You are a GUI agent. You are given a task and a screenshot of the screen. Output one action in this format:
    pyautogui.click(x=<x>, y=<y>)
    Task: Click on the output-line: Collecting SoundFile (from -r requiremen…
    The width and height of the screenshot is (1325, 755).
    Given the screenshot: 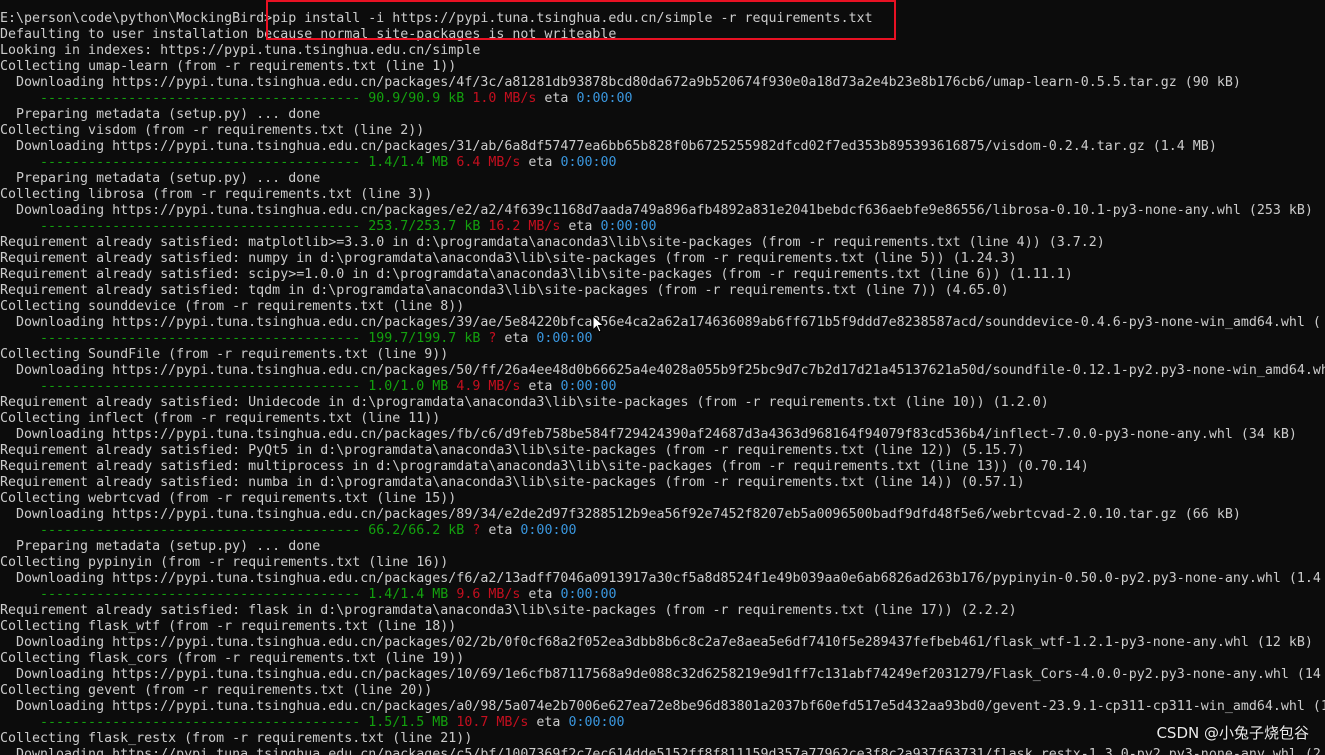 What is the action you would take?
    pyautogui.click(x=224, y=354)
    